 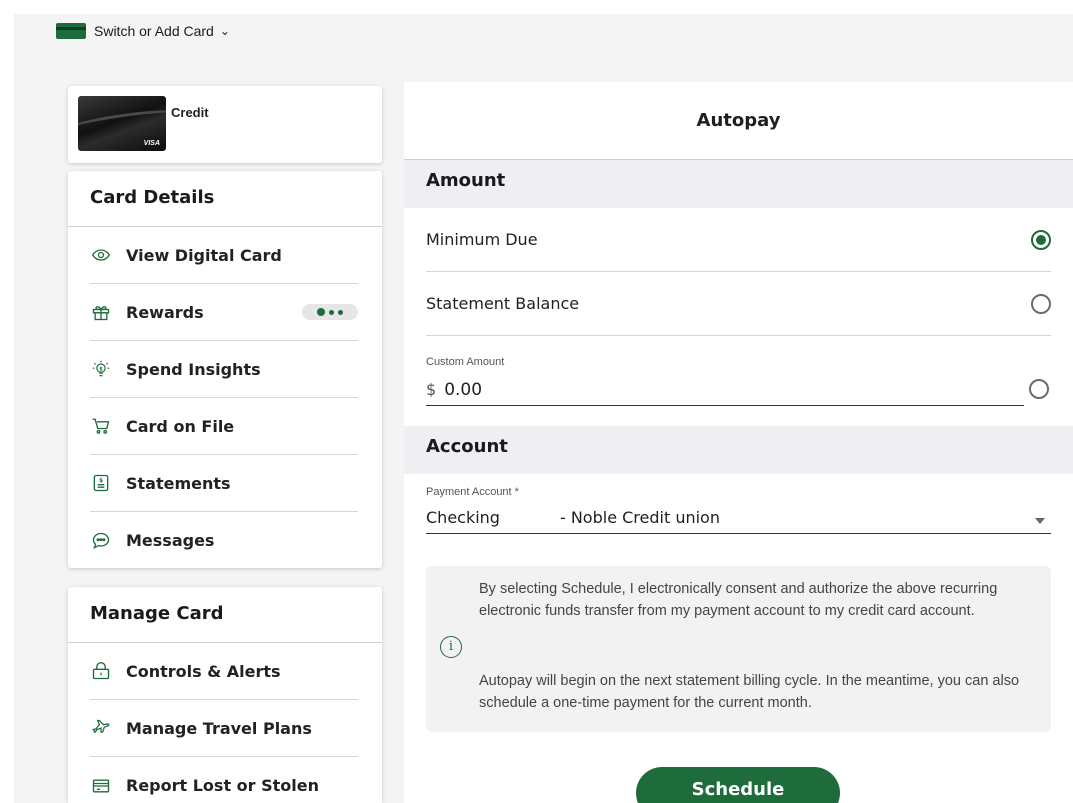 What do you see at coordinates (738, 121) in the screenshot?
I see `autopay-title: Autopay` at bounding box center [738, 121].